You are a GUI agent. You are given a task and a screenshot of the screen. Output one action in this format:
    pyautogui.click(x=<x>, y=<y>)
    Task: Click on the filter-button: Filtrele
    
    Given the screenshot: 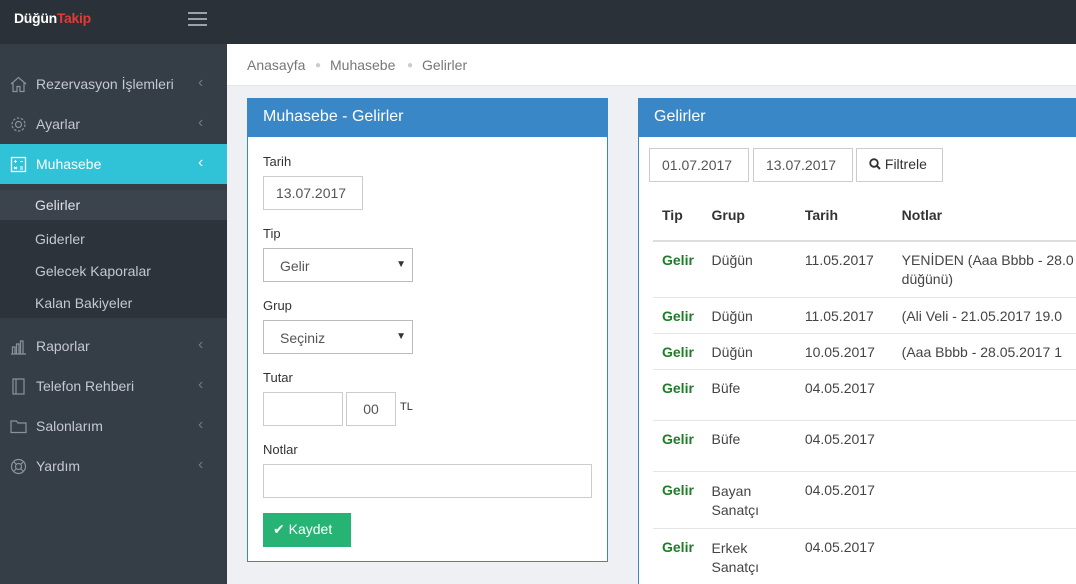 What is the action you would take?
    pyautogui.click(x=899, y=165)
    